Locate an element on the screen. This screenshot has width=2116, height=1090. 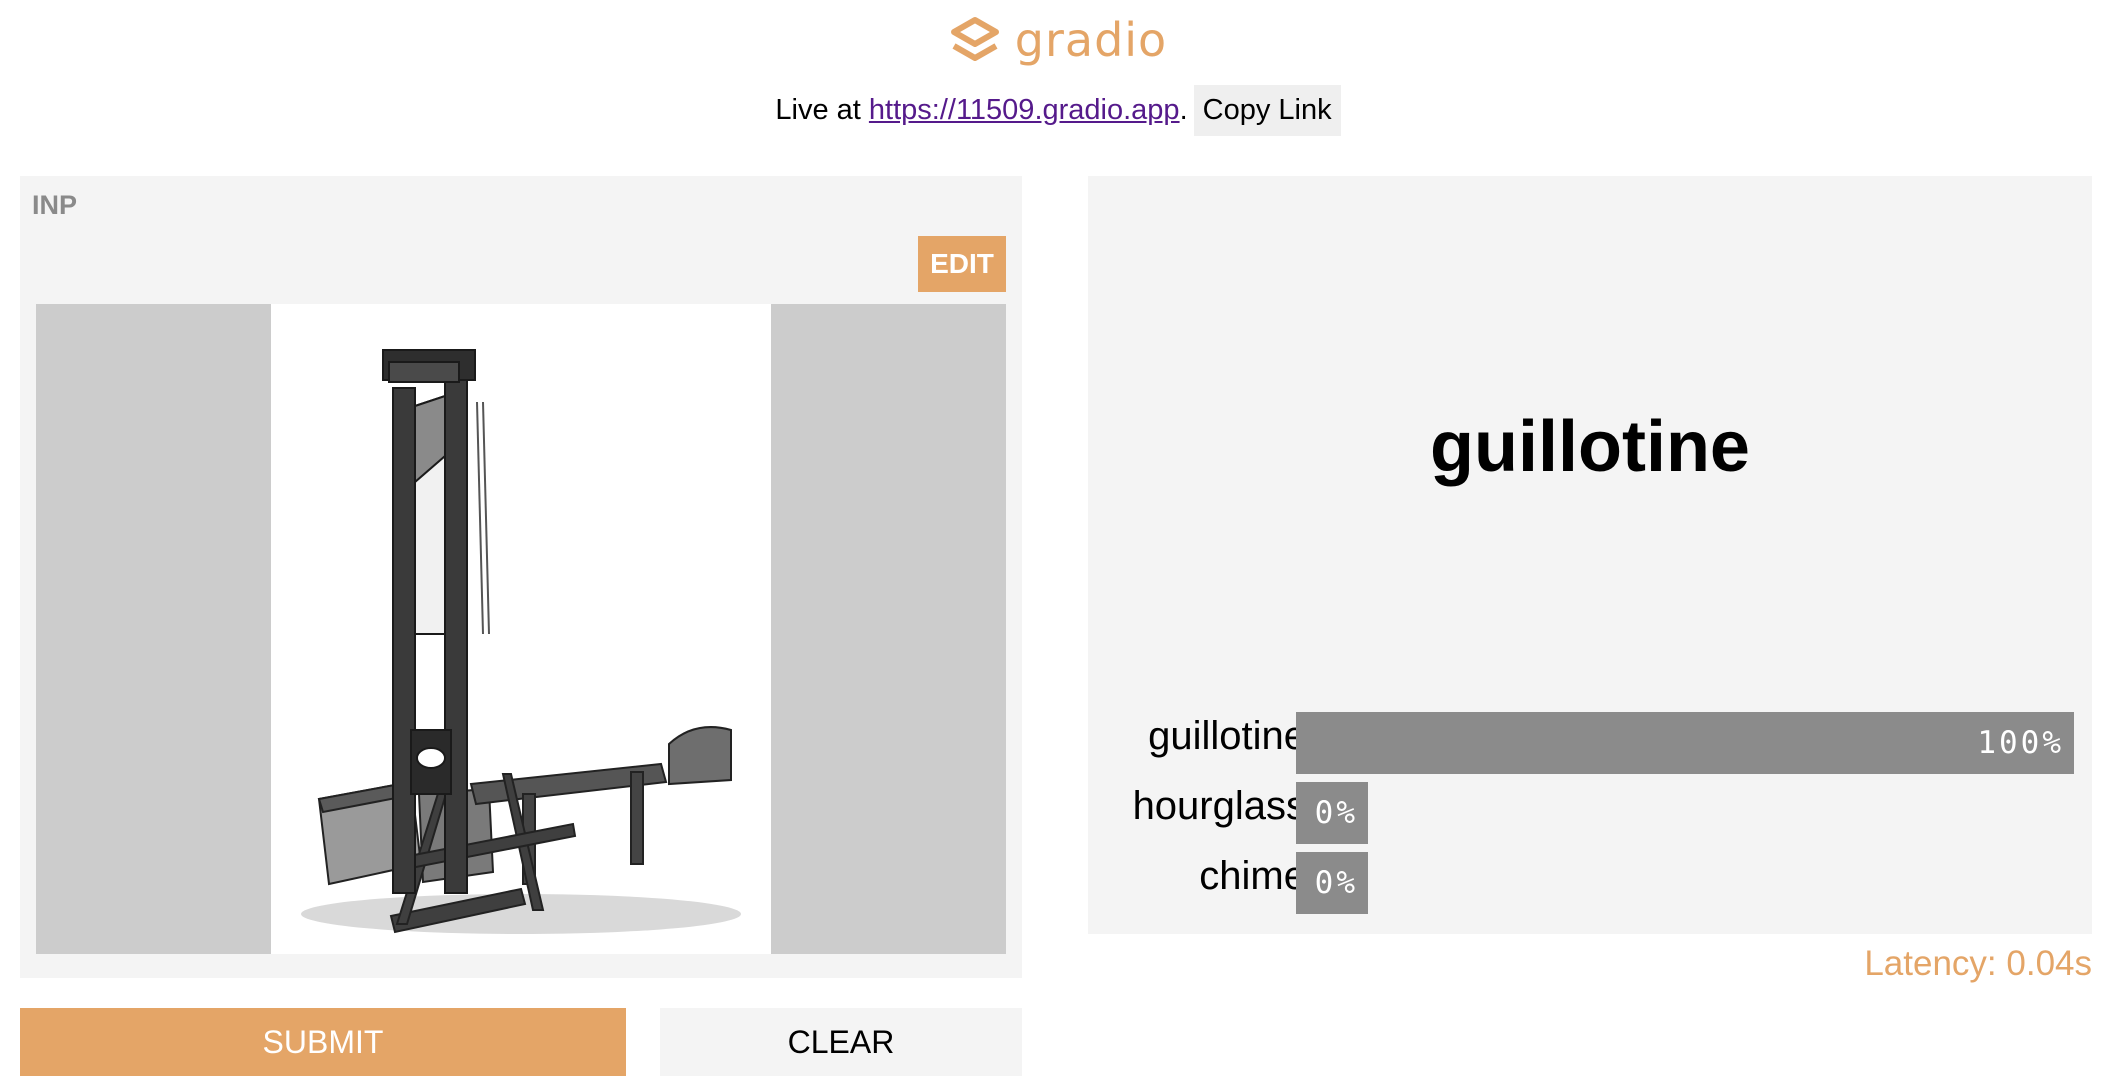
confidence-row: chime 0% is located at coordinates (1590, 883).